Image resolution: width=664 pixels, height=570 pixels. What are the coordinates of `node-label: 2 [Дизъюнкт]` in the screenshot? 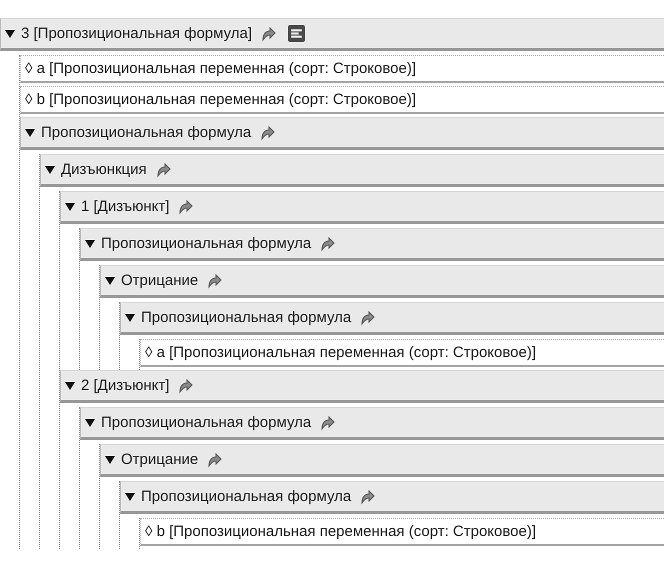 It's located at (125, 385).